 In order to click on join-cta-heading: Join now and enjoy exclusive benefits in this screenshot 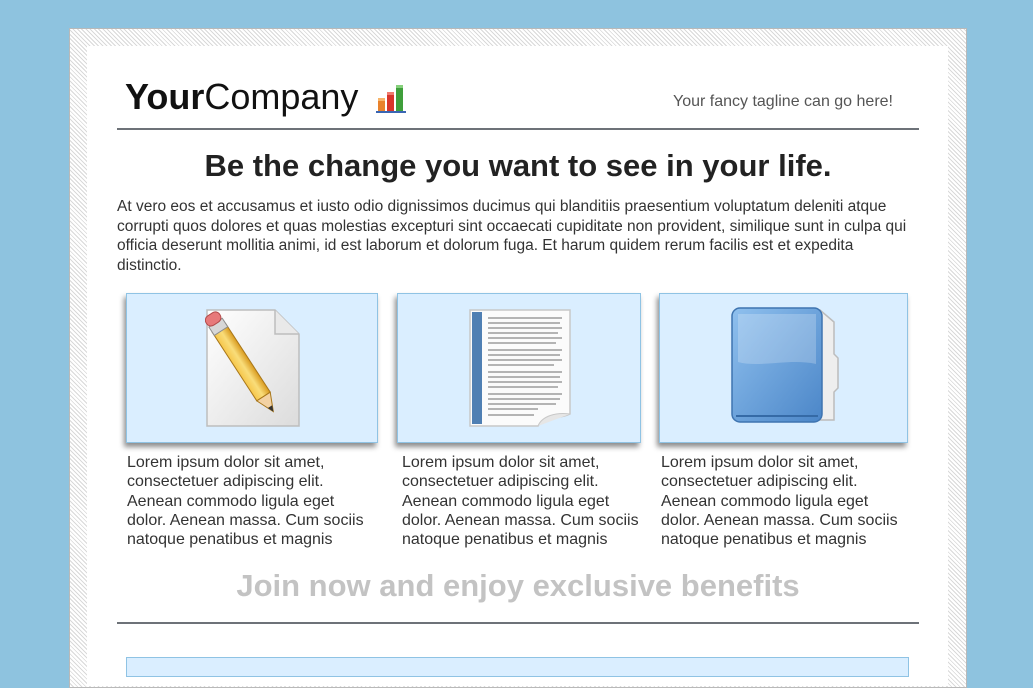, I will do `click(518, 586)`.